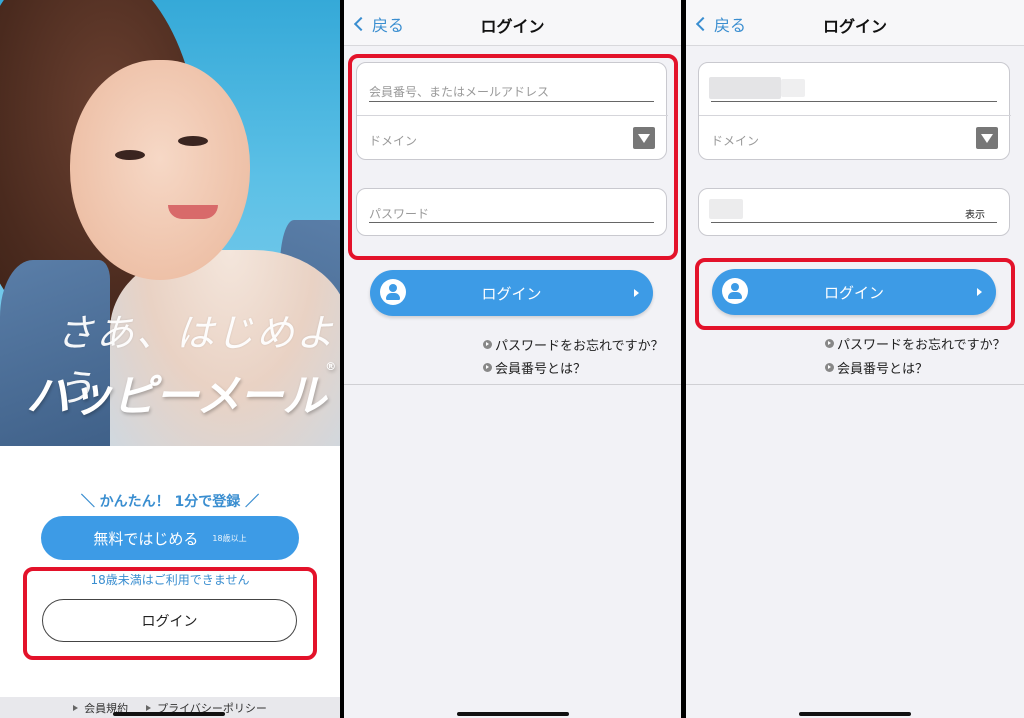  What do you see at coordinates (855, 115) in the screenshot?
I see `field-separator` at bounding box center [855, 115].